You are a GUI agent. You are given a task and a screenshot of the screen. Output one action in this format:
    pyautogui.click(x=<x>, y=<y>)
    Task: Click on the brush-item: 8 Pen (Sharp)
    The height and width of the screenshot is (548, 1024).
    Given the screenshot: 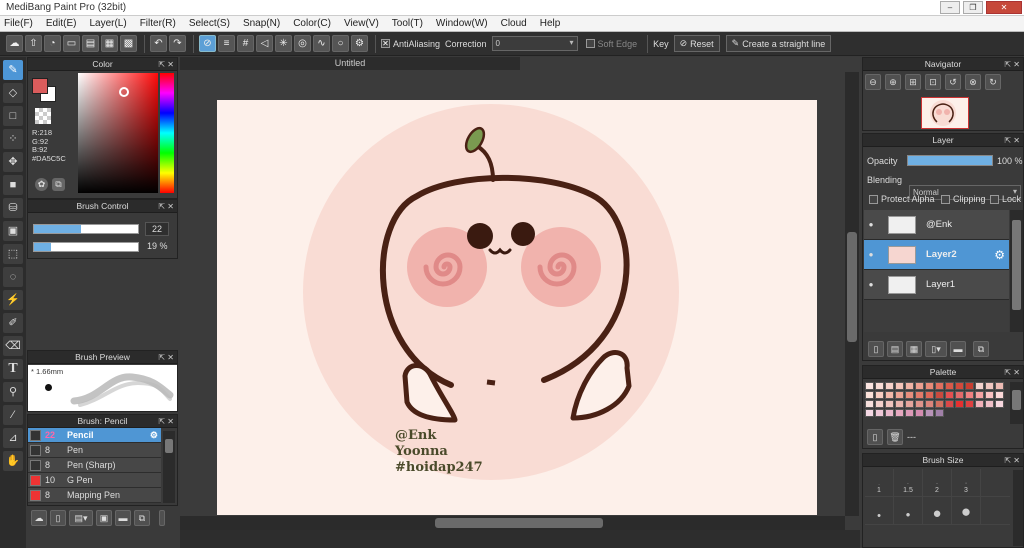 What is the action you would take?
    pyautogui.click(x=94, y=465)
    